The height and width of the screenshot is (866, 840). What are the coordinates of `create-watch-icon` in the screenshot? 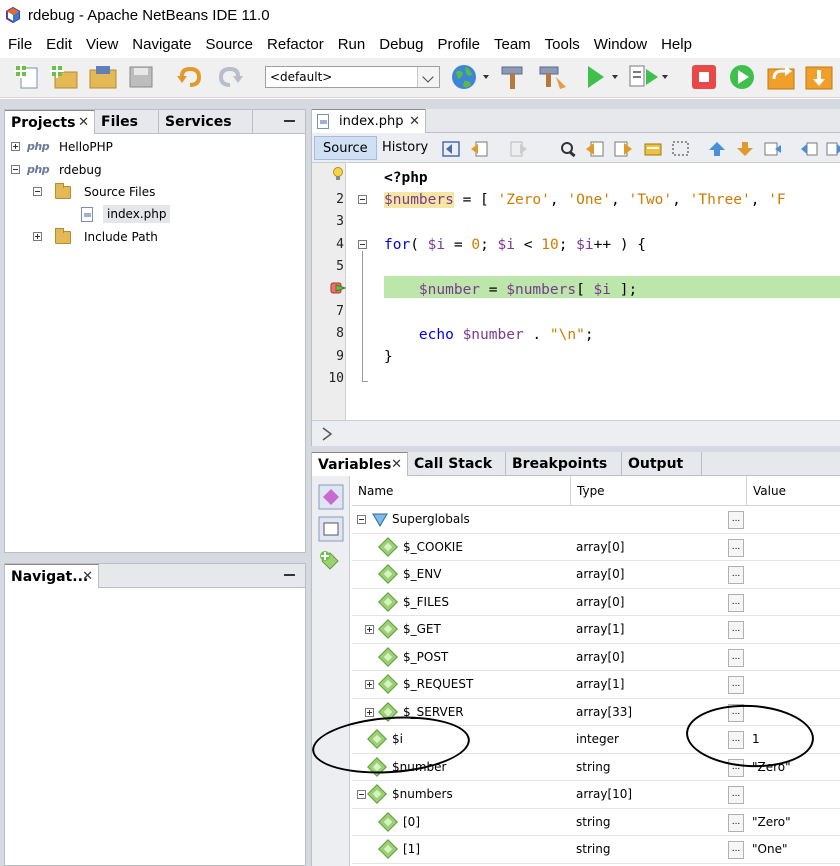 It's located at (331, 497).